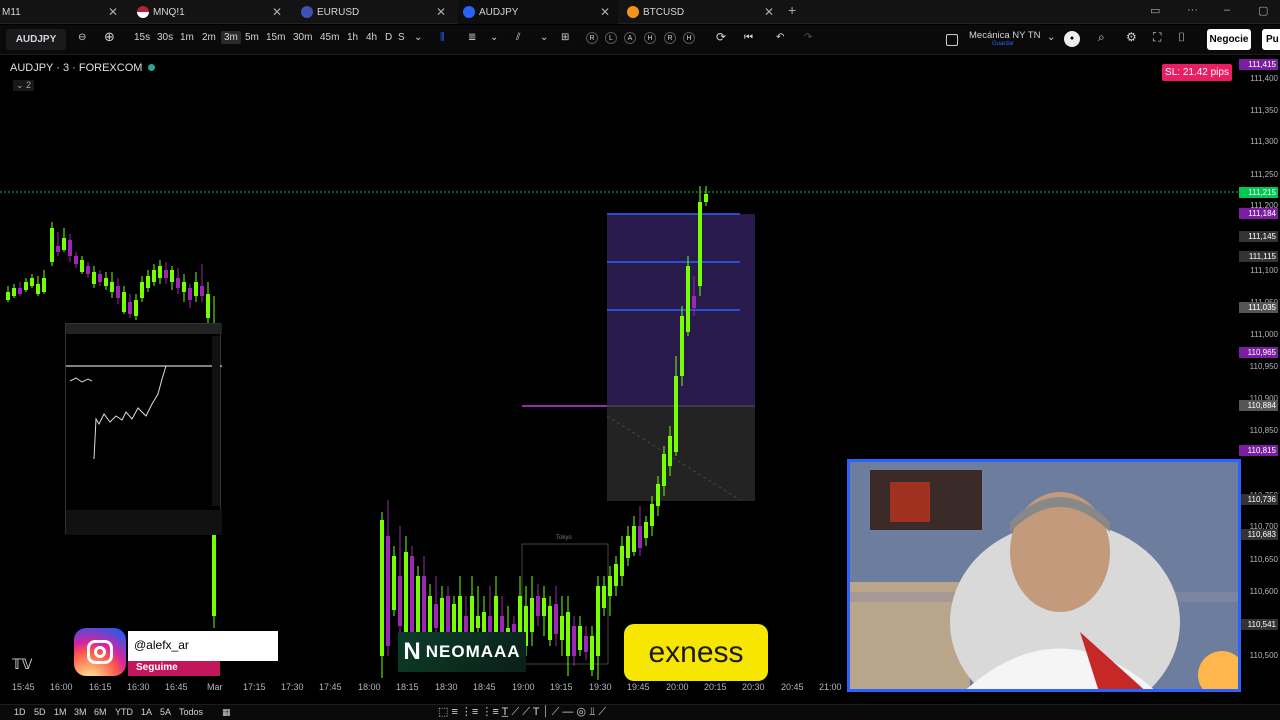  Describe the element at coordinates (275, 37) in the screenshot. I see `interval-15m: 15m` at that location.